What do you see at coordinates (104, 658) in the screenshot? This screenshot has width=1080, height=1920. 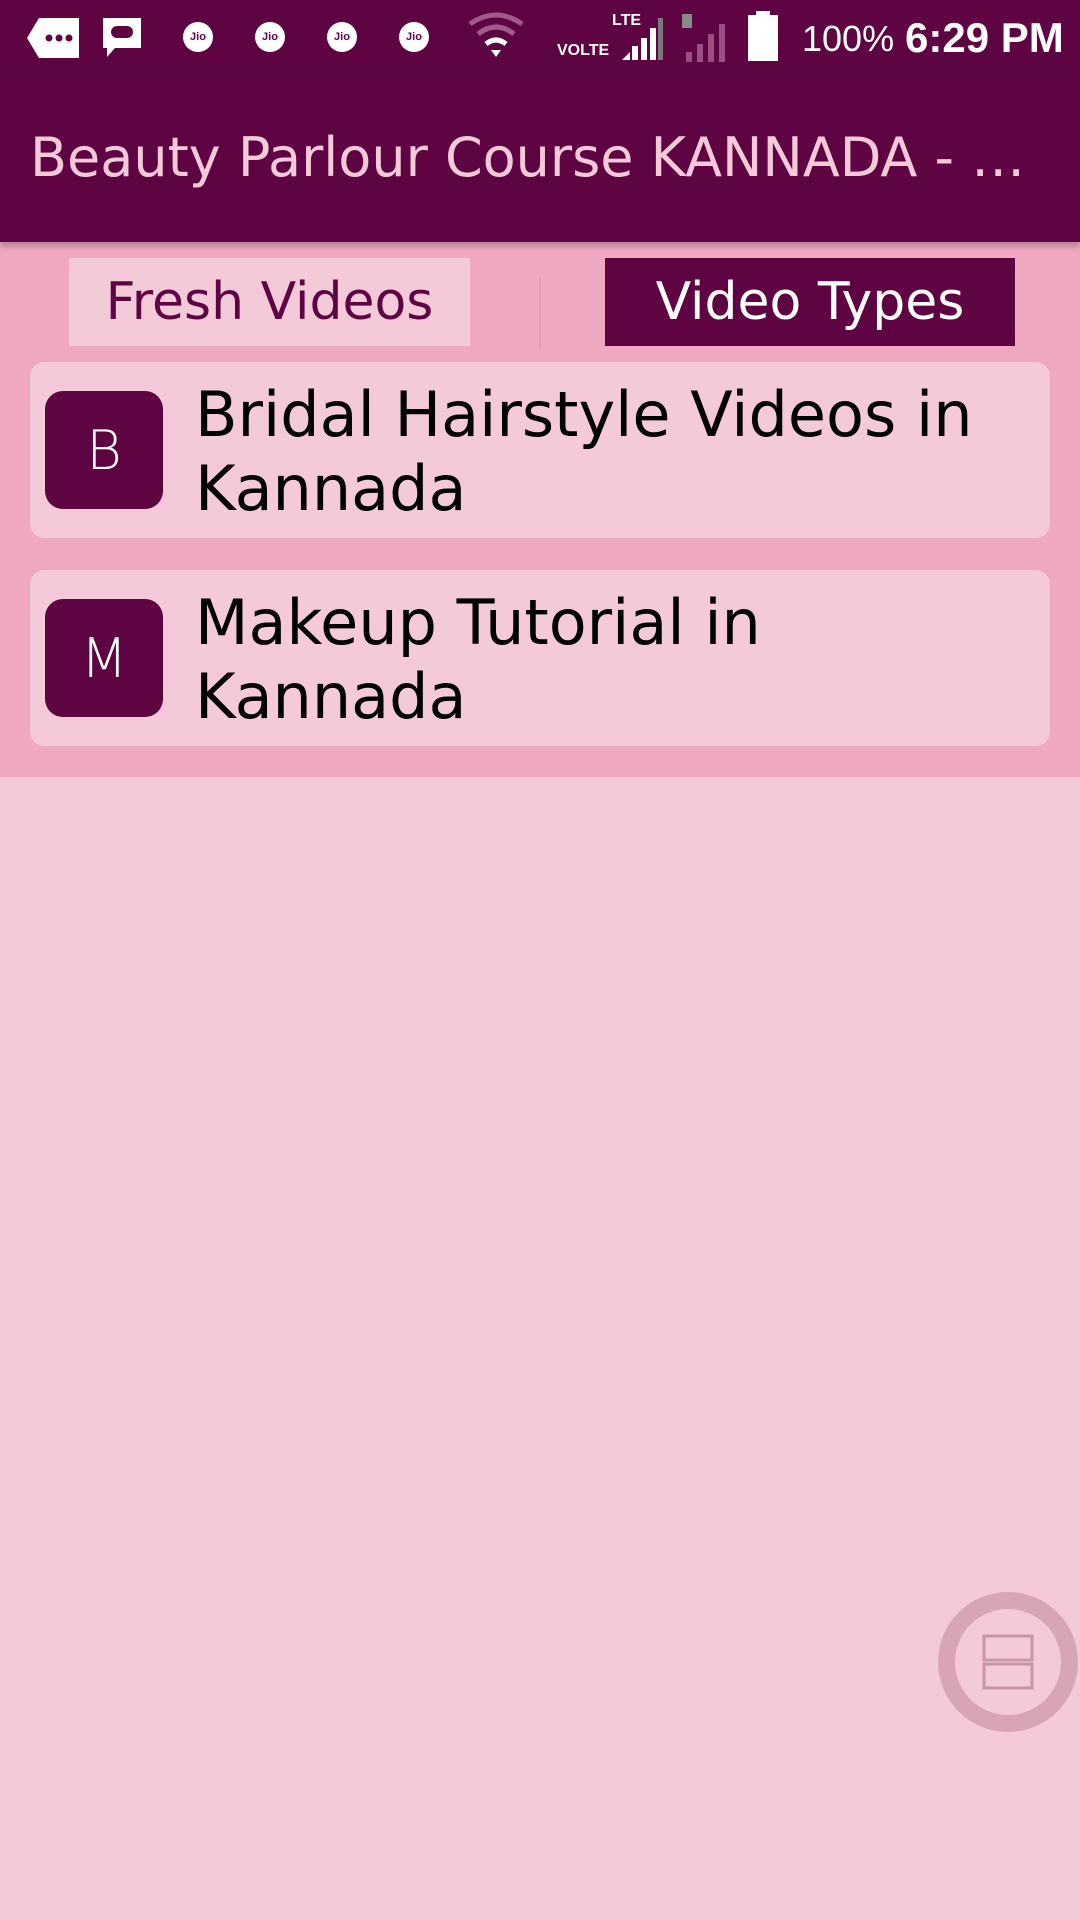 I see `avatar: M` at bounding box center [104, 658].